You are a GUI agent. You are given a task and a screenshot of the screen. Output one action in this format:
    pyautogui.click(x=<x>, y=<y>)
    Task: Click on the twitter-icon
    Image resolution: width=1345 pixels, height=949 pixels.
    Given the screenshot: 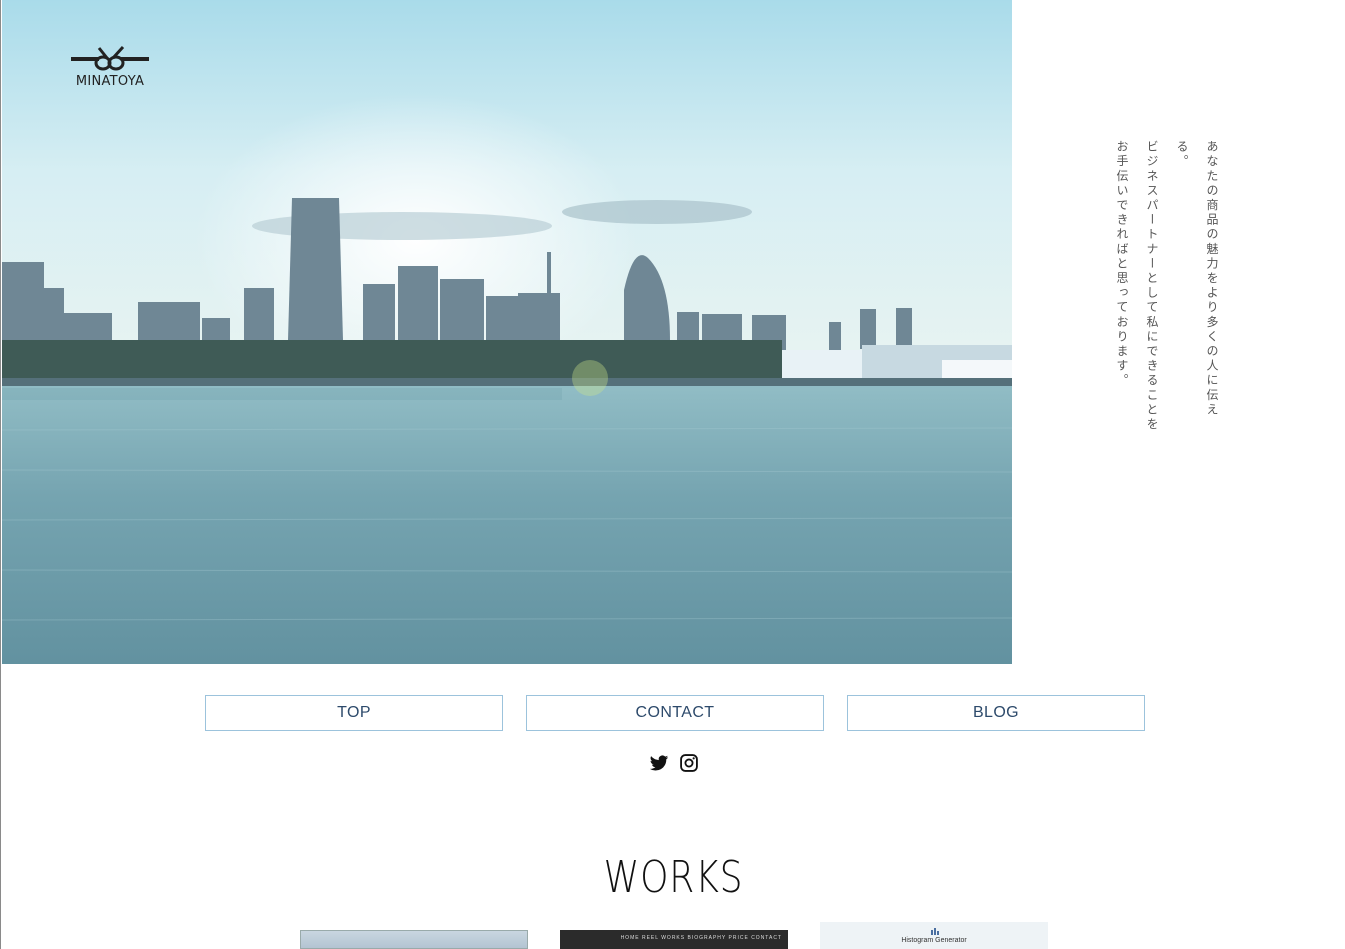 What is the action you would take?
    pyautogui.click(x=659, y=763)
    